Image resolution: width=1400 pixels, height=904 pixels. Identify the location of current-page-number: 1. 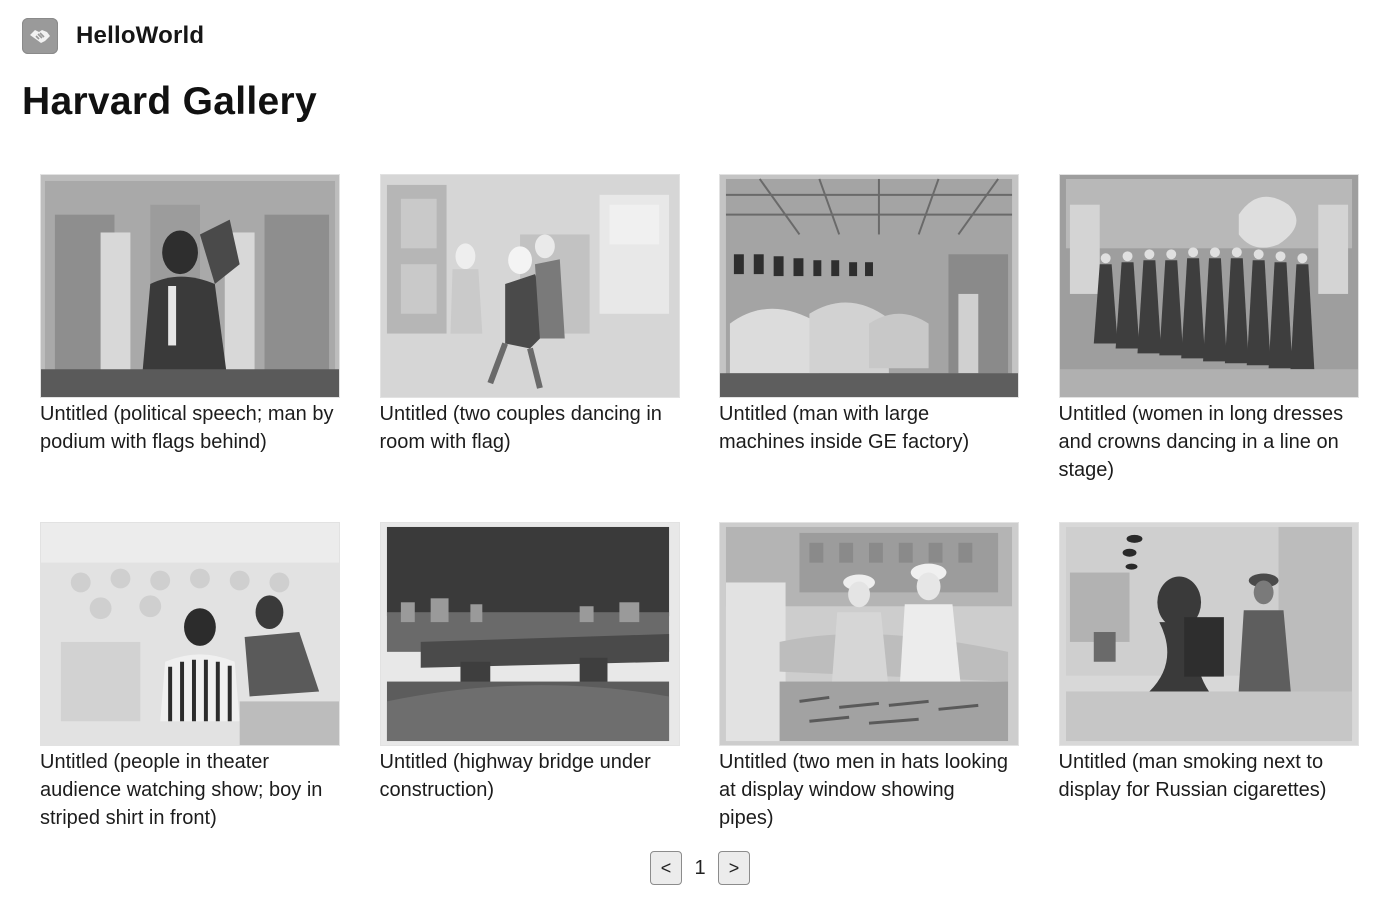
(700, 867).